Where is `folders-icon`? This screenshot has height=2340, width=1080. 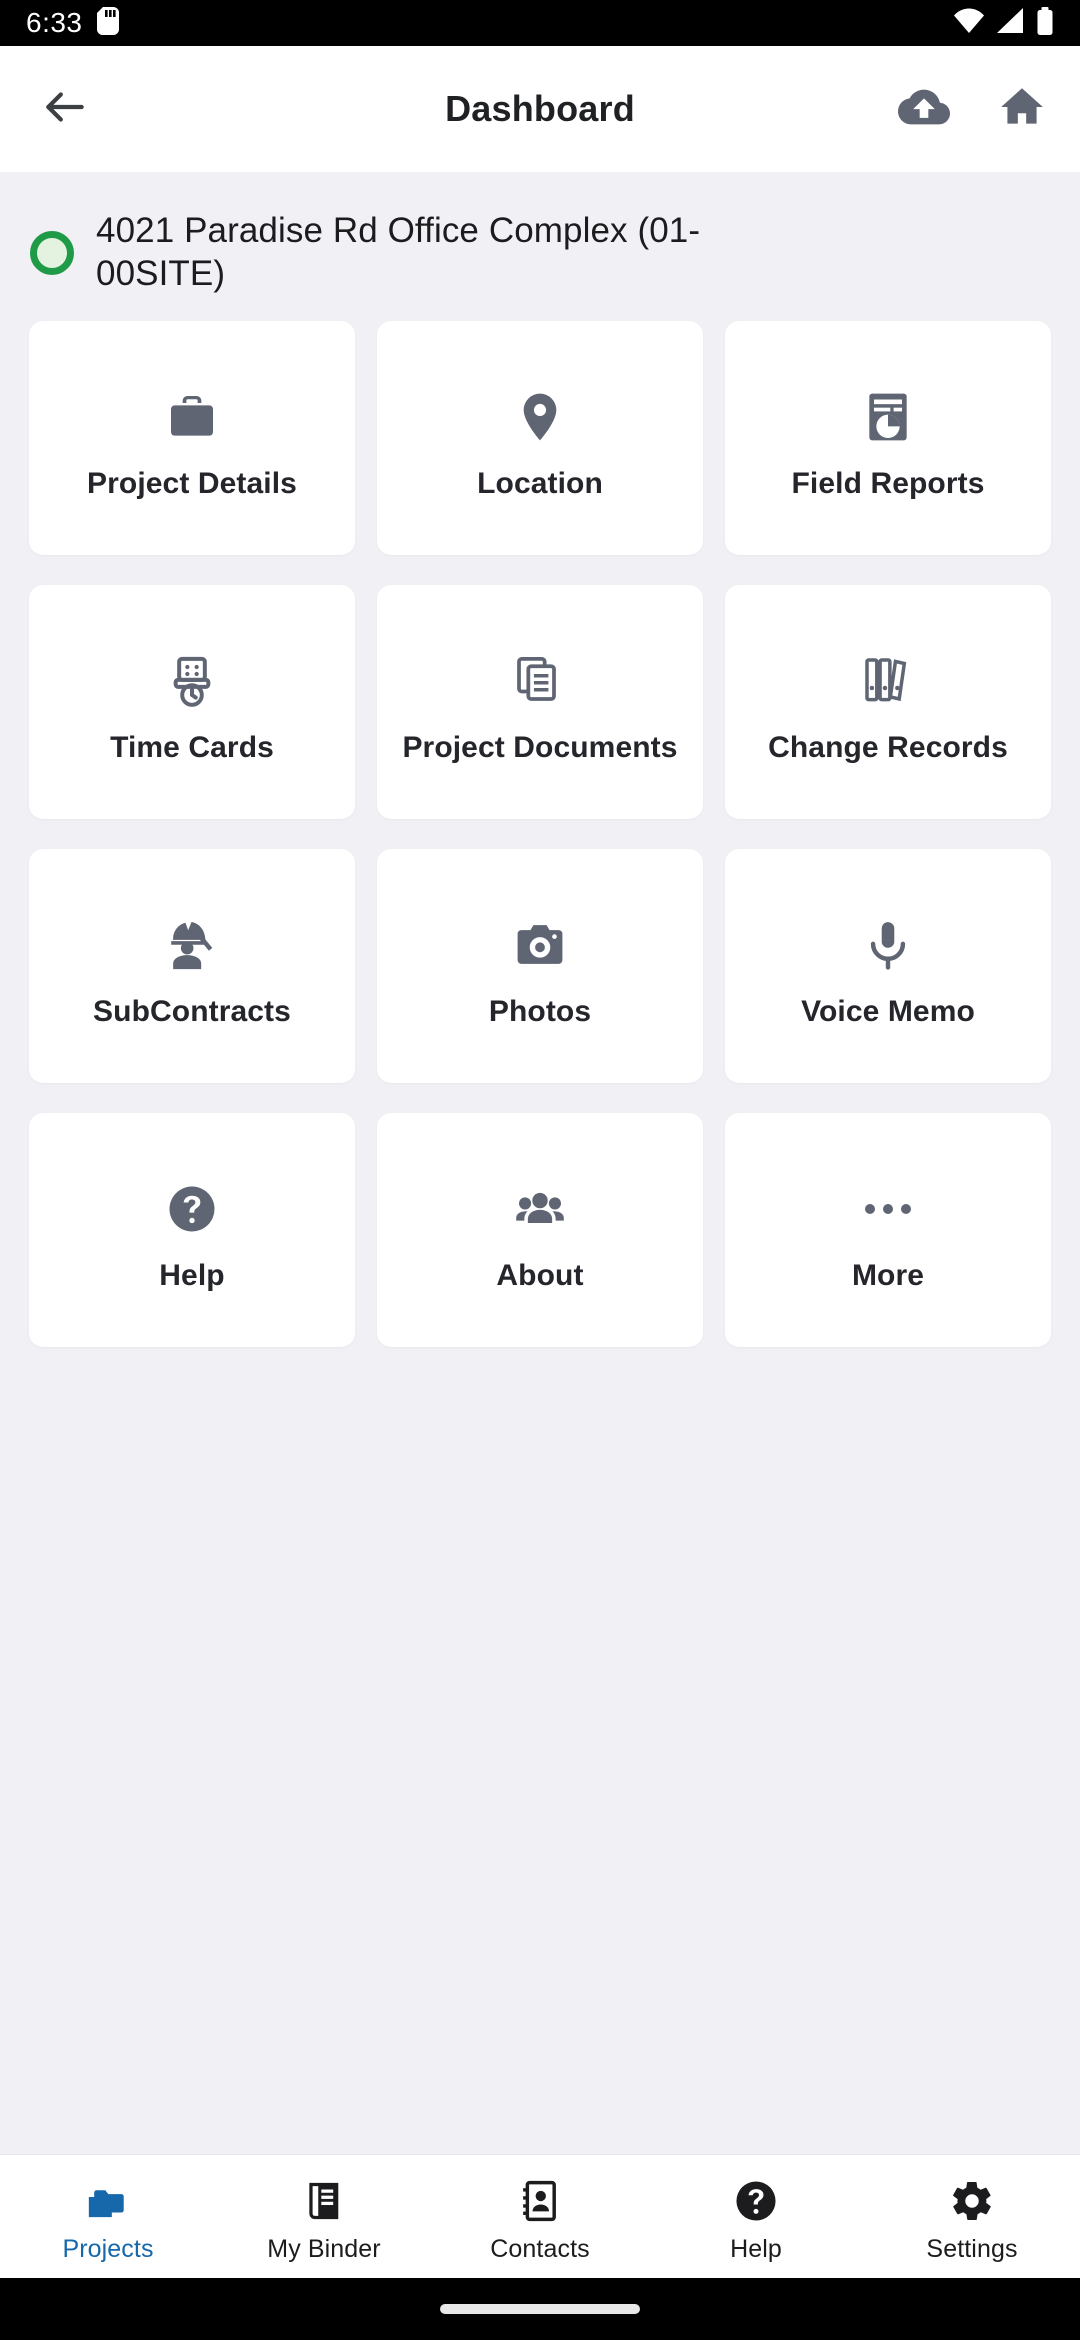 folders-icon is located at coordinates (108, 2201).